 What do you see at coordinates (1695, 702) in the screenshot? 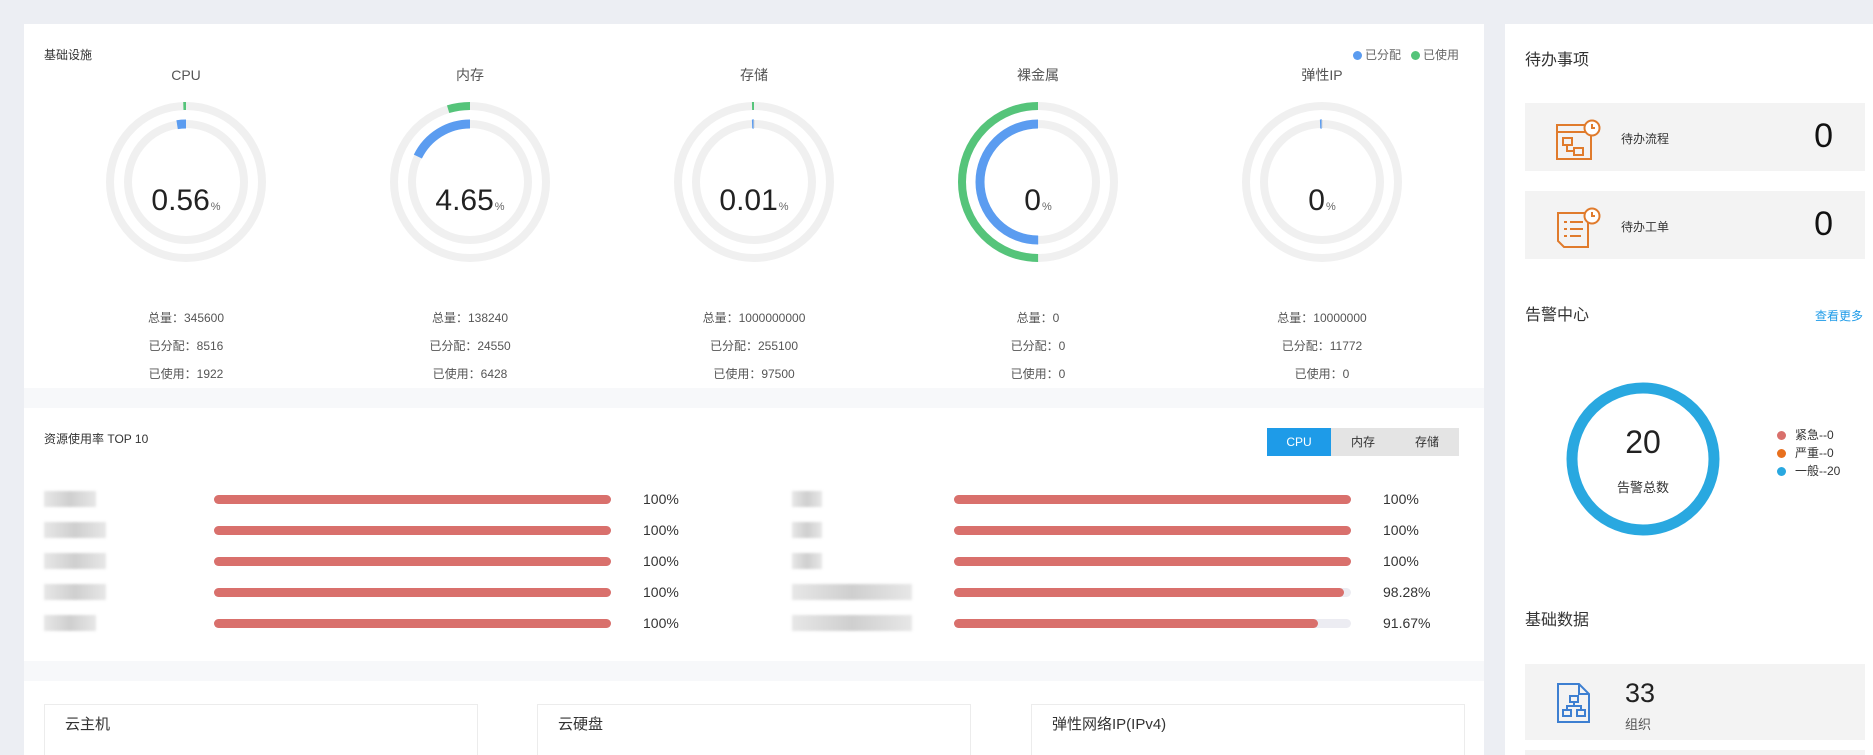
I see `base-data-organization: 33 组织` at bounding box center [1695, 702].